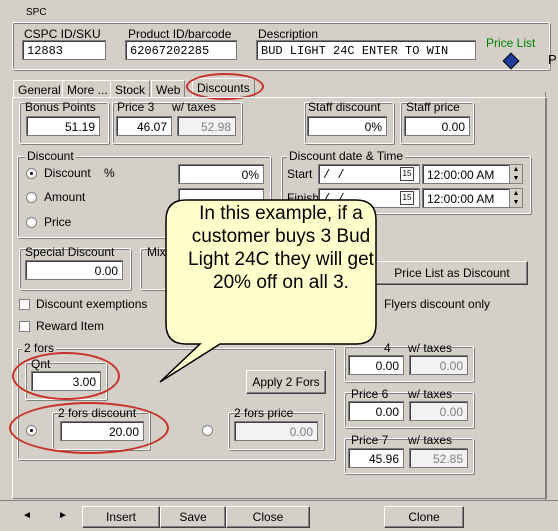  What do you see at coordinates (264, 413) in the screenshot?
I see `two-fors-price-label: 2 fors price` at bounding box center [264, 413].